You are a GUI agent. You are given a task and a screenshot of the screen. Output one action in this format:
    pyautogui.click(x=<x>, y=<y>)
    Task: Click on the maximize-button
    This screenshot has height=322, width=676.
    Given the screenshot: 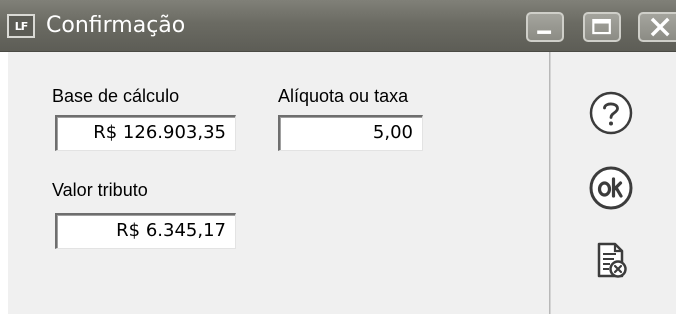 What is the action you would take?
    pyautogui.click(x=602, y=27)
    